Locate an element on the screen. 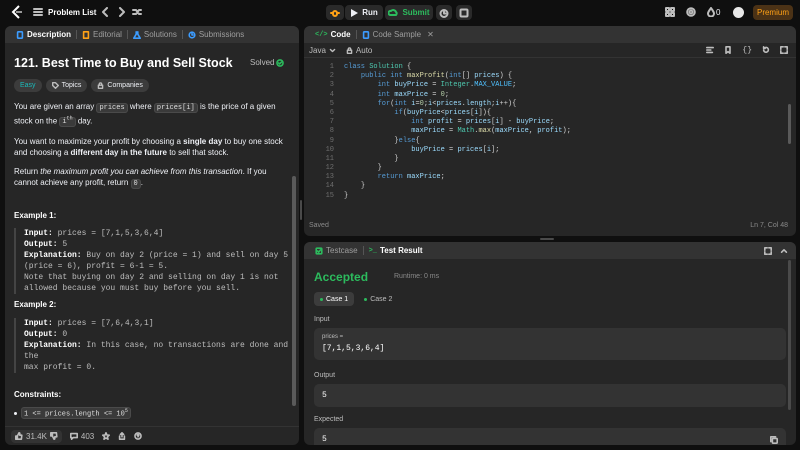 The width and height of the screenshot is (800, 450). maximize-icon is located at coordinates (768, 250).